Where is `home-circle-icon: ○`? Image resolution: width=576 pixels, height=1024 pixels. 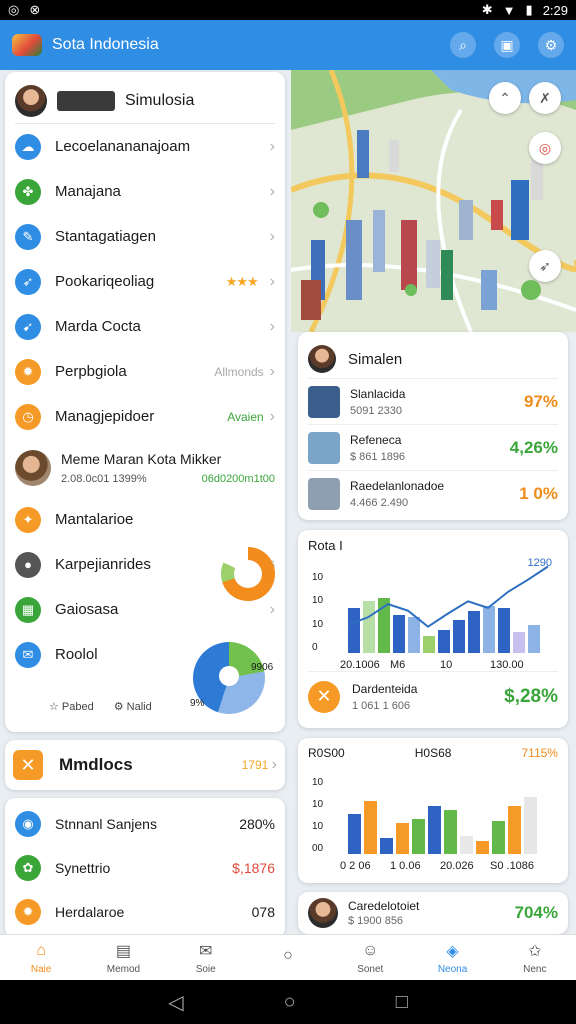
home-circle-icon: ○ is located at coordinates (290, 1002).